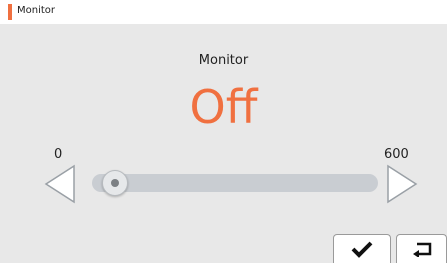 This screenshot has height=263, width=447. Describe the element at coordinates (10, 12) in the screenshot. I see `title-accent-bar` at that location.